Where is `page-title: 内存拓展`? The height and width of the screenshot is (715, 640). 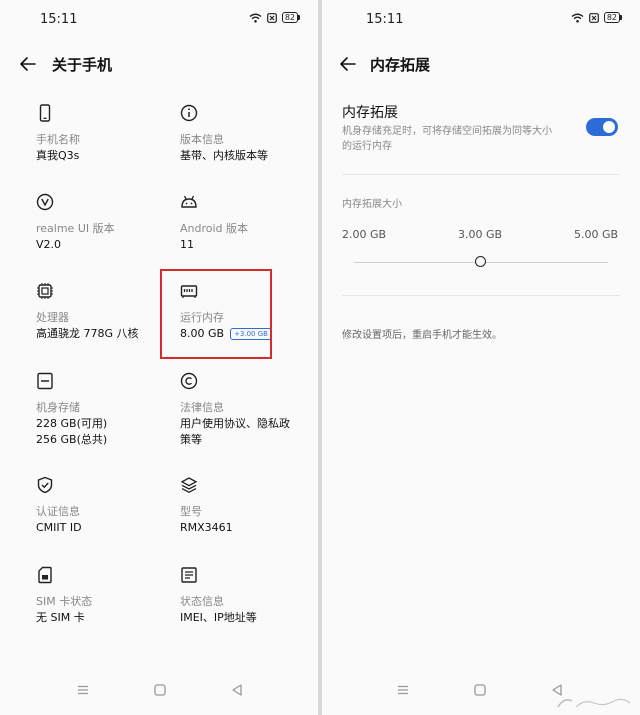 page-title: 内存拓展 is located at coordinates (400, 65).